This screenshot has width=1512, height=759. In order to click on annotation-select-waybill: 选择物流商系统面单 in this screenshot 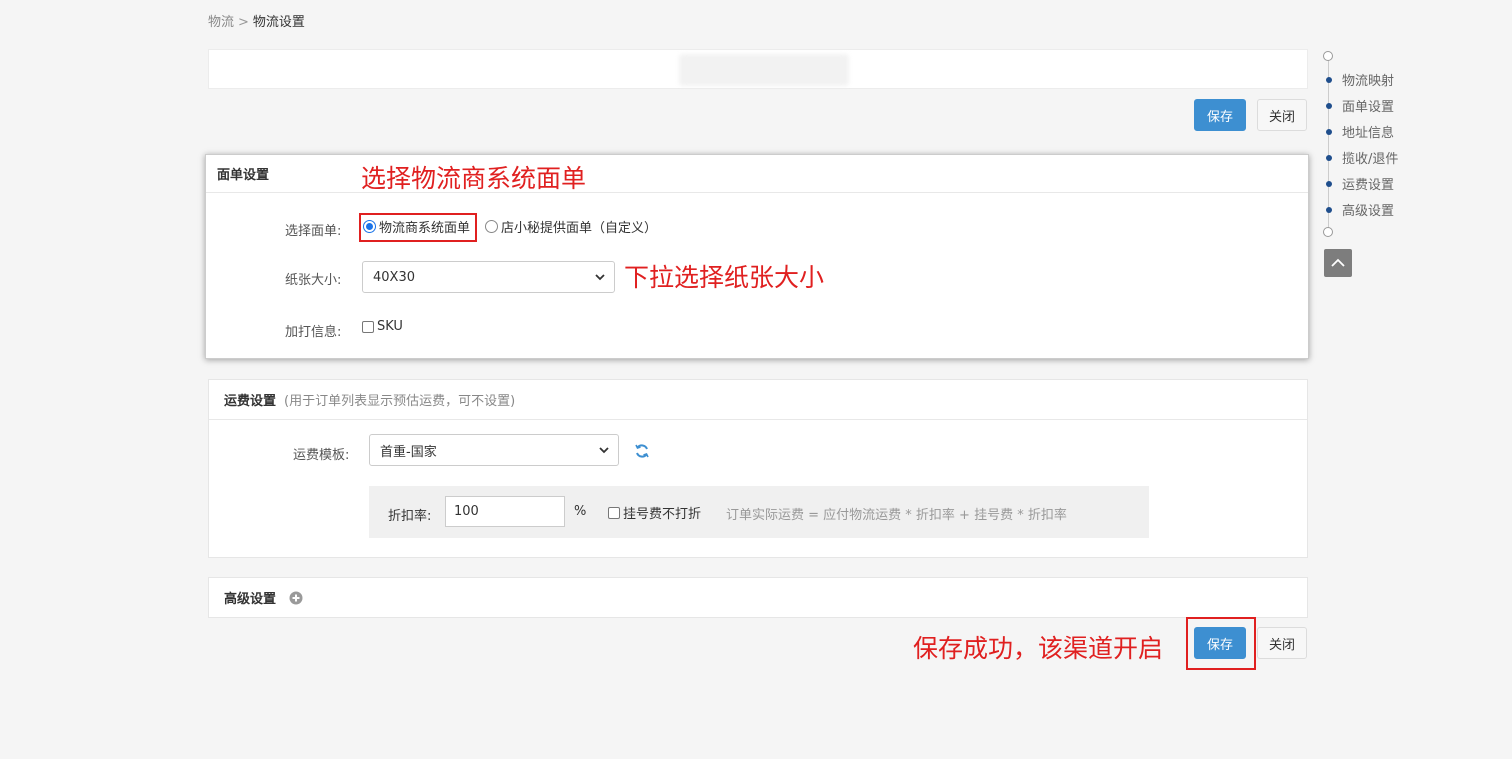, I will do `click(474, 178)`.